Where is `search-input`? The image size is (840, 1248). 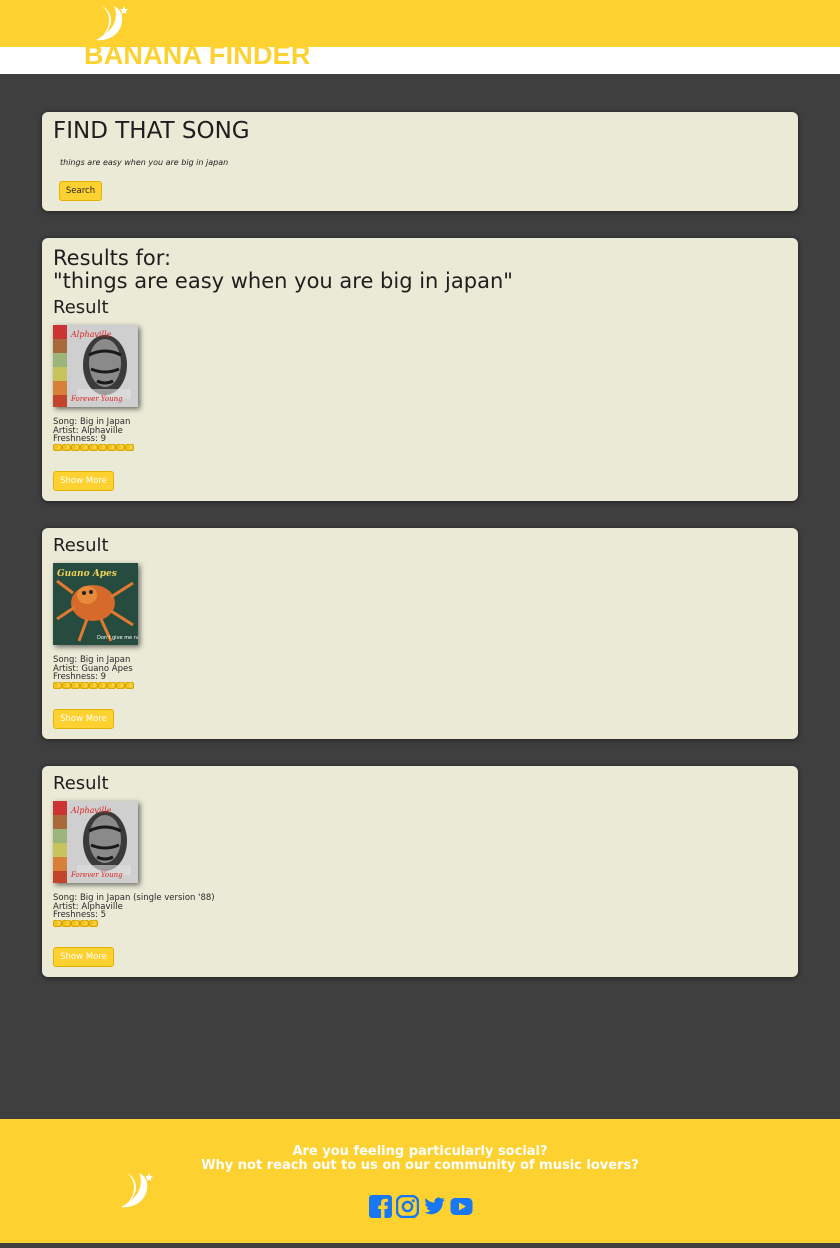
search-input is located at coordinates (210, 162).